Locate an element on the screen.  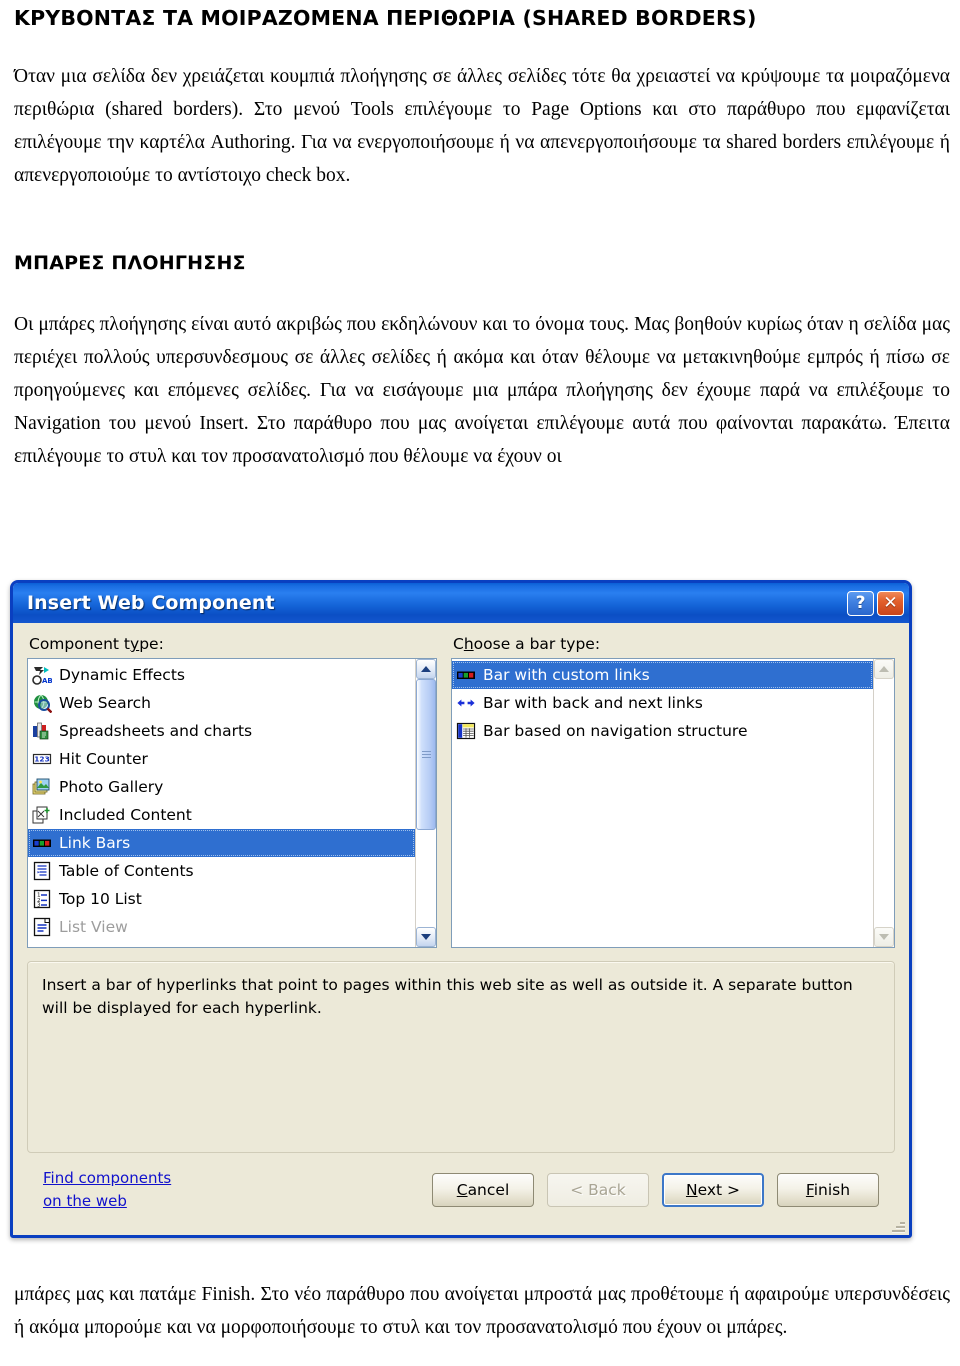
list-item-label: Web Search is located at coordinates (105, 703).